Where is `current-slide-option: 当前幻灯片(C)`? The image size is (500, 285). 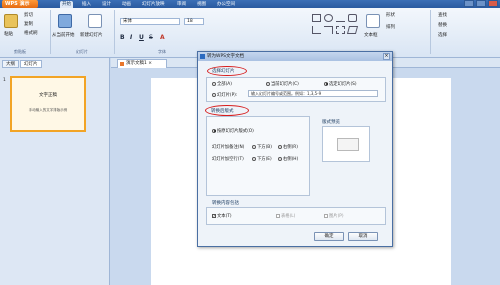 current-slide-option: 当前幻灯片(C) is located at coordinates (282, 84).